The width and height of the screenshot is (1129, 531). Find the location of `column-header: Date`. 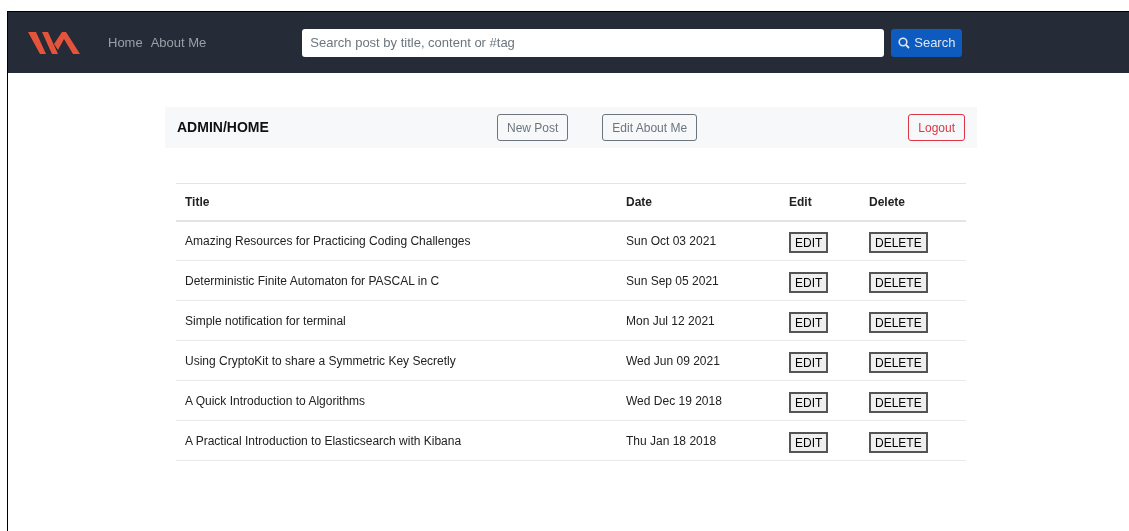

column-header: Date is located at coordinates (639, 201).